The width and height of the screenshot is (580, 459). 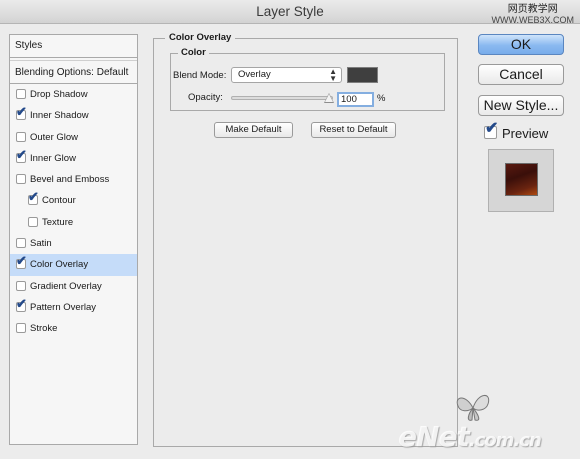 I want to click on style-item-bevel-and-emboss: Bevel and Emboss, so click(x=73, y=179).